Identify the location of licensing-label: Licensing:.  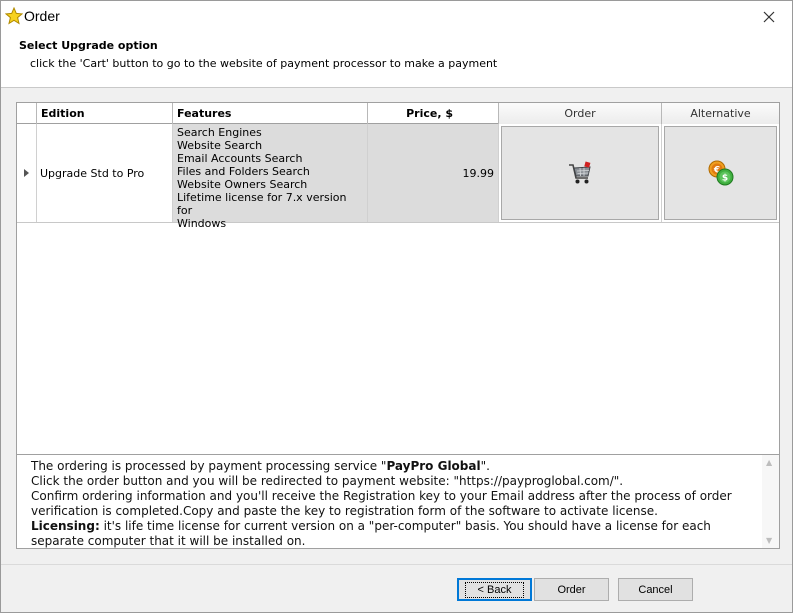
(65, 526).